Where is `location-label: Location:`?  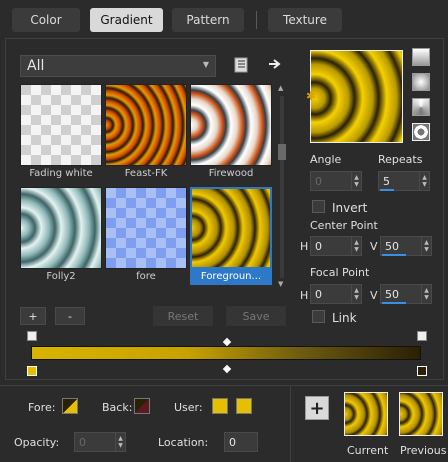
location-label: Location: is located at coordinates (183, 442).